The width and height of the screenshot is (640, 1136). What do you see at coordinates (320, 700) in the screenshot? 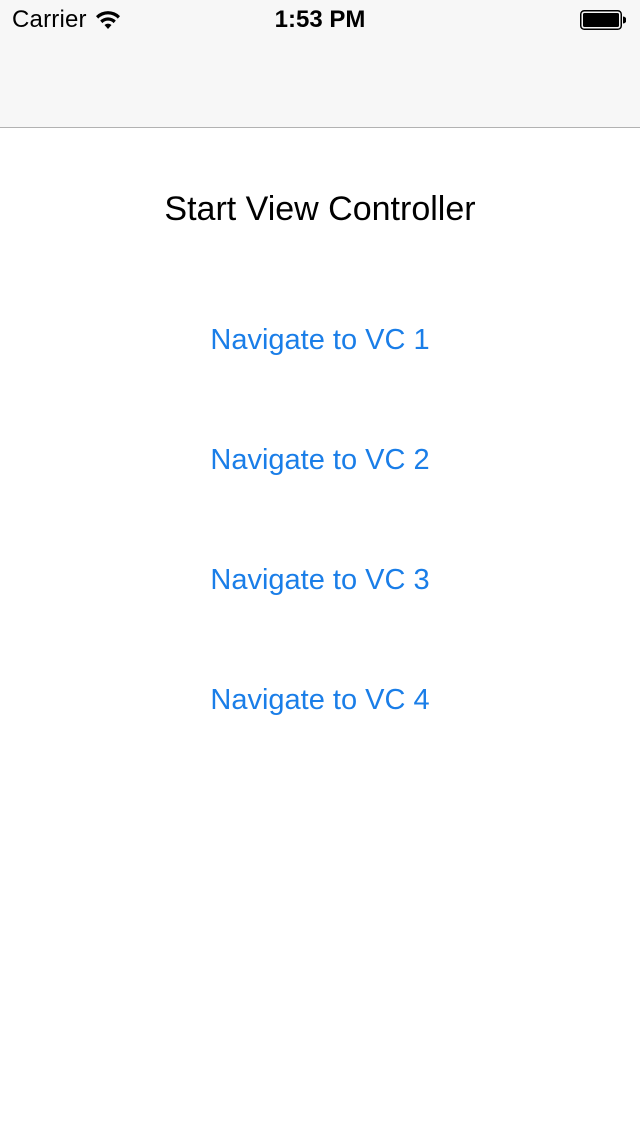
I see `navigate-vc4-button: Navigate to VC 4` at bounding box center [320, 700].